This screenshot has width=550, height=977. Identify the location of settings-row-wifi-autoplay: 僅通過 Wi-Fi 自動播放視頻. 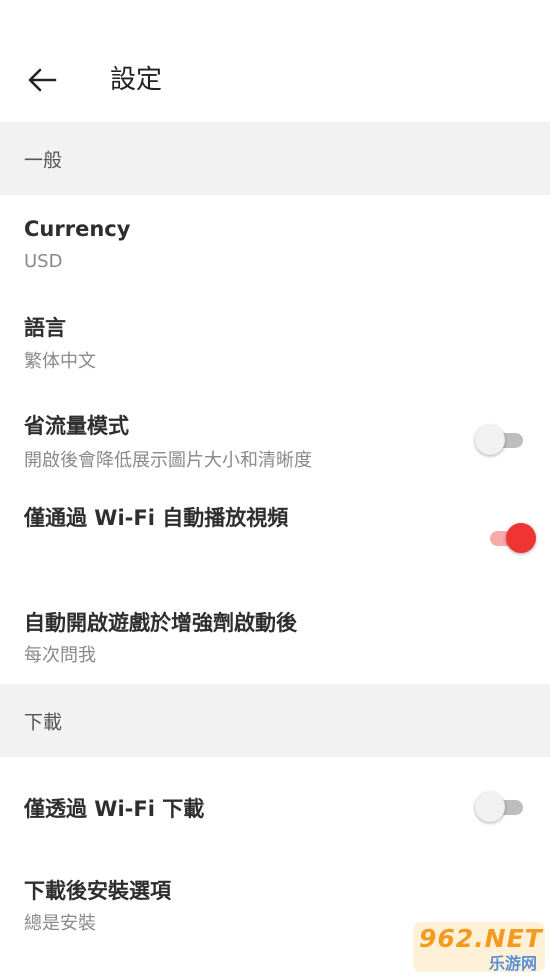
(275, 539).